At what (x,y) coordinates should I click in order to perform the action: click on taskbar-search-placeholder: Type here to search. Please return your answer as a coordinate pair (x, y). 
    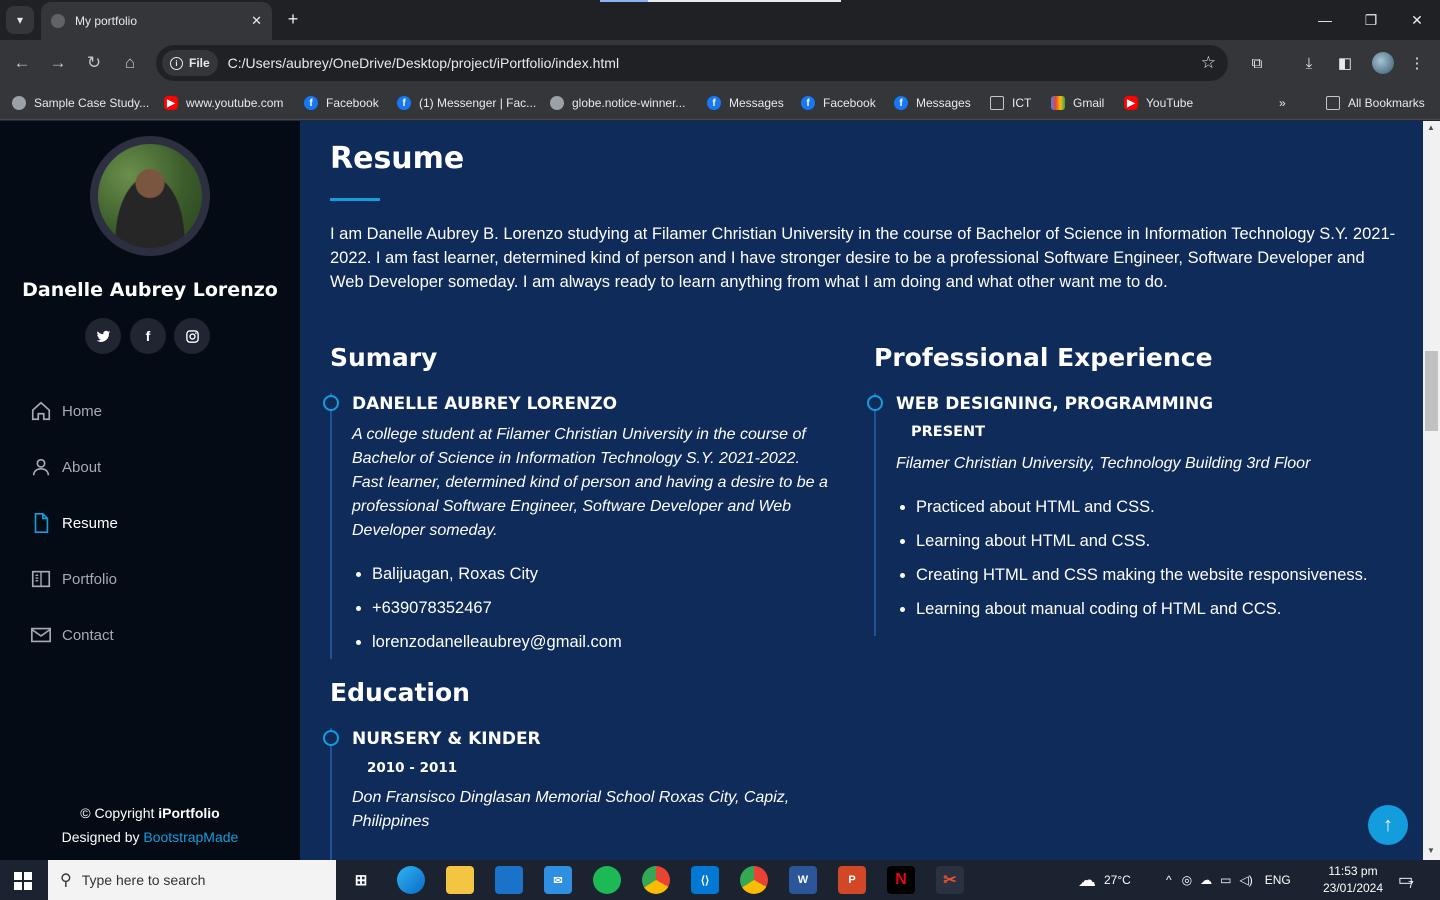
    Looking at the image, I should click on (143, 880).